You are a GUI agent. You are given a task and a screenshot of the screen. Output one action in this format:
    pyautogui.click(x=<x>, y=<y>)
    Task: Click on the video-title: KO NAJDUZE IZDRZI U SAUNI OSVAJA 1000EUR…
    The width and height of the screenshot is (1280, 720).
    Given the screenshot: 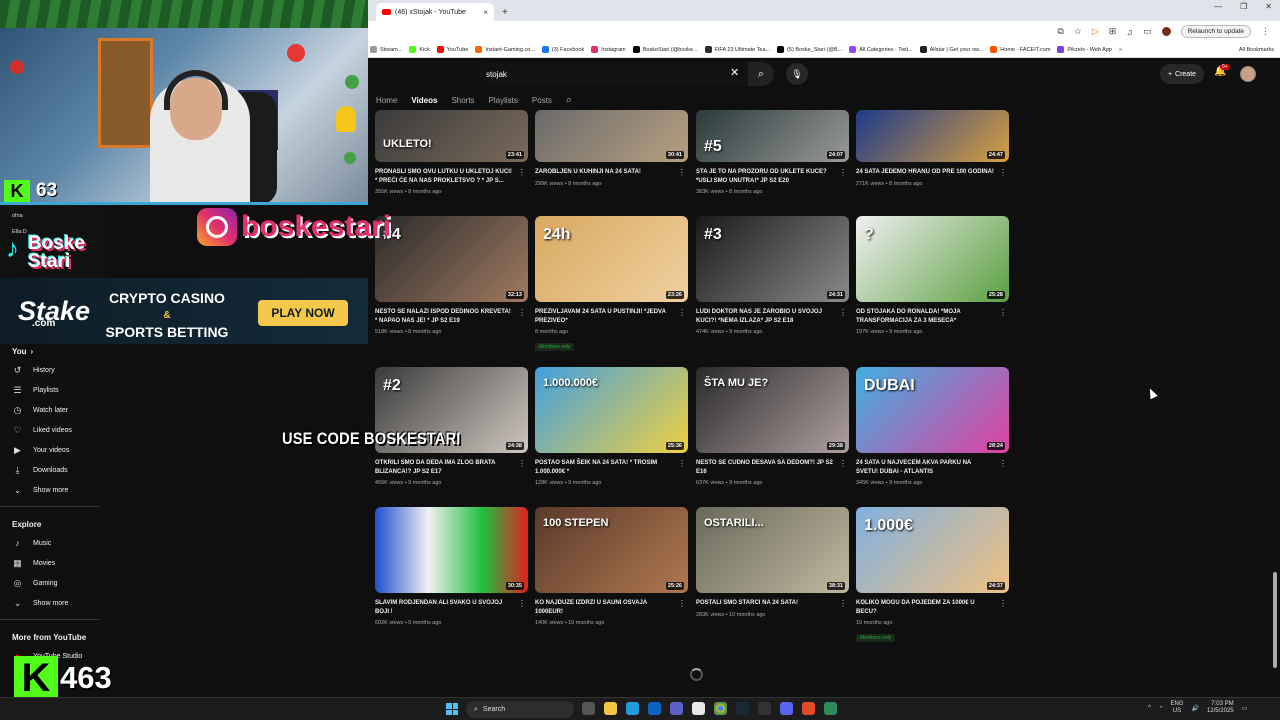 What is the action you would take?
    pyautogui.click(x=604, y=607)
    